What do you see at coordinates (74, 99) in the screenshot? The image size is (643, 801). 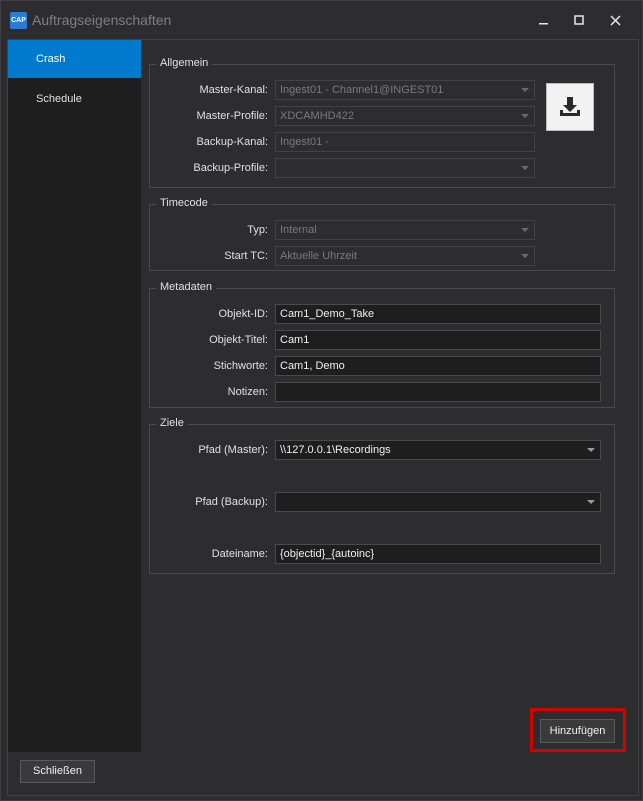 I see `sidebar-item-schedule: Schedule` at bounding box center [74, 99].